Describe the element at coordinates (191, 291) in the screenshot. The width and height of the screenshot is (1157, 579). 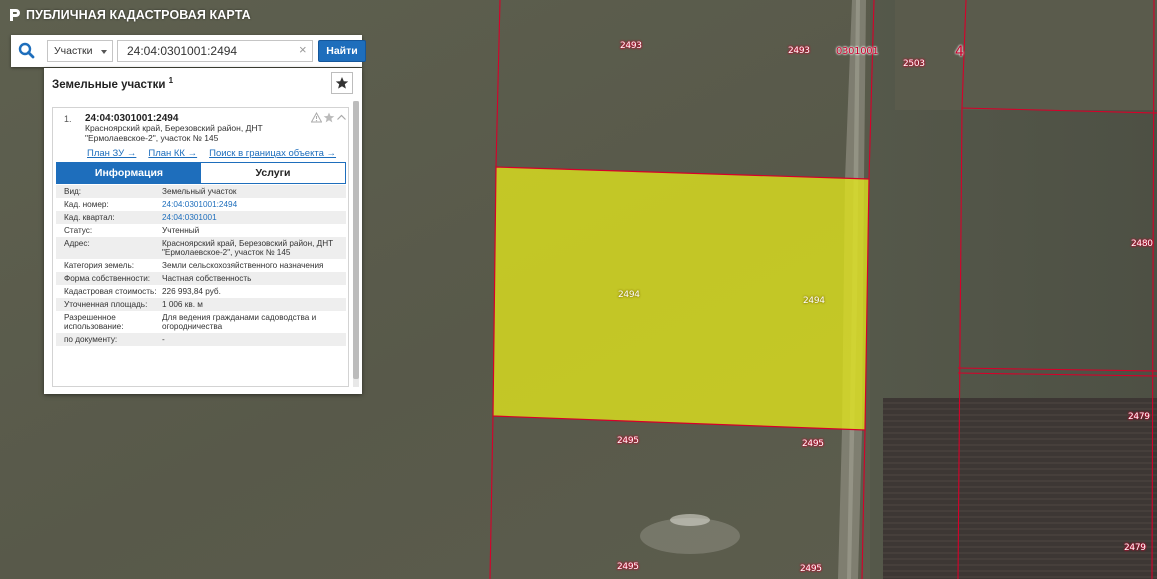
I see `info-value: 226 993,84 руб.` at that location.